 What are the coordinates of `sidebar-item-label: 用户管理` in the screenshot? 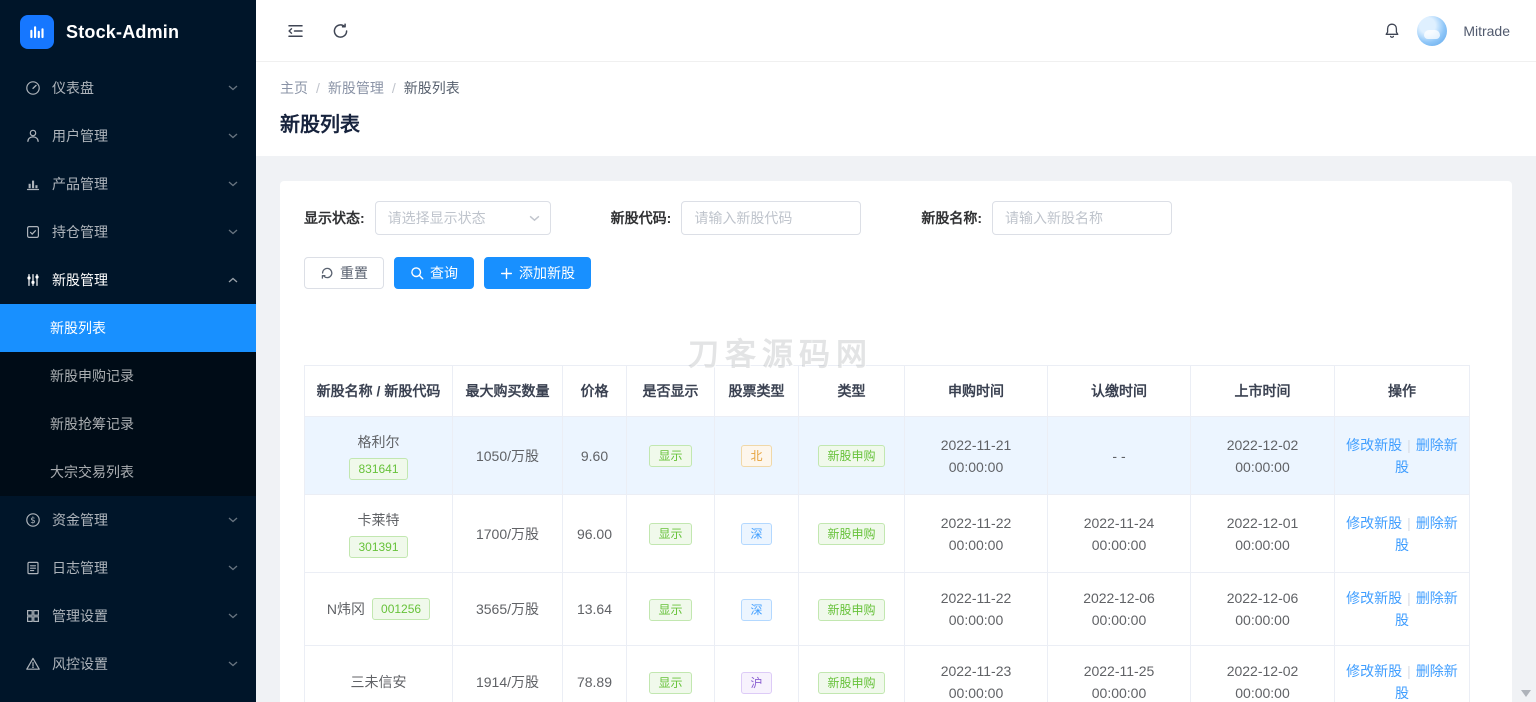 It's located at (80, 136).